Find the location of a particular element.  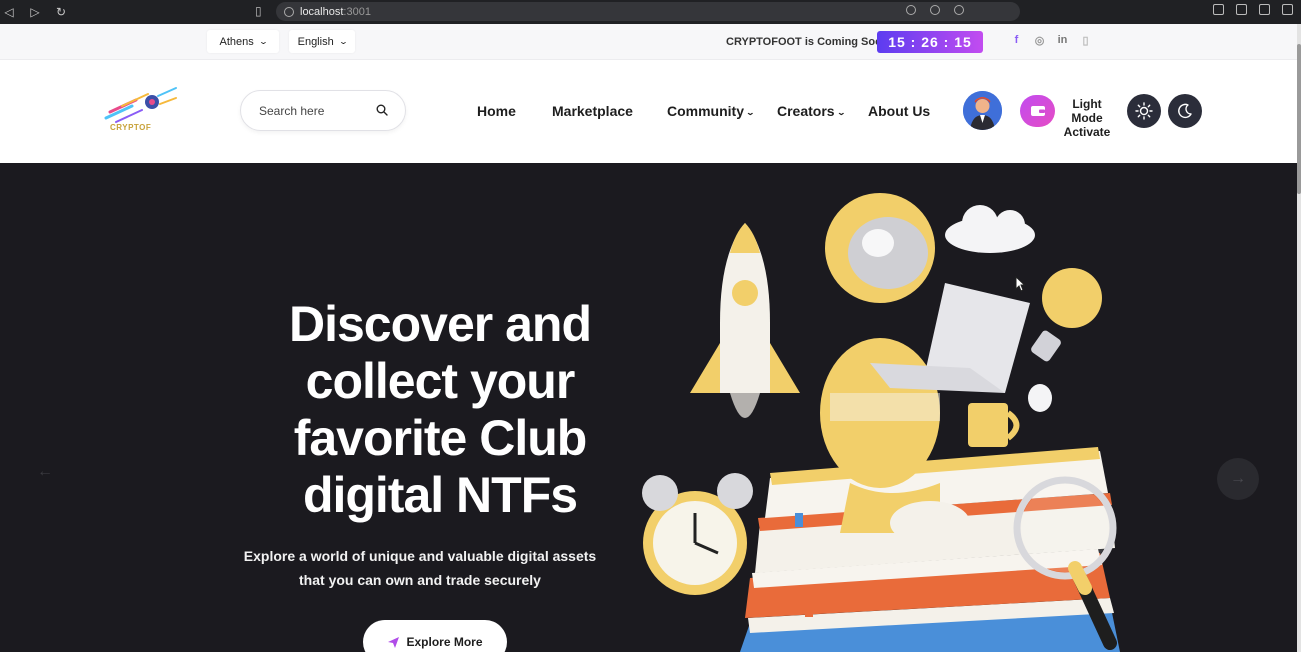

instagram-icon: ◎ is located at coordinates (1039, 40).